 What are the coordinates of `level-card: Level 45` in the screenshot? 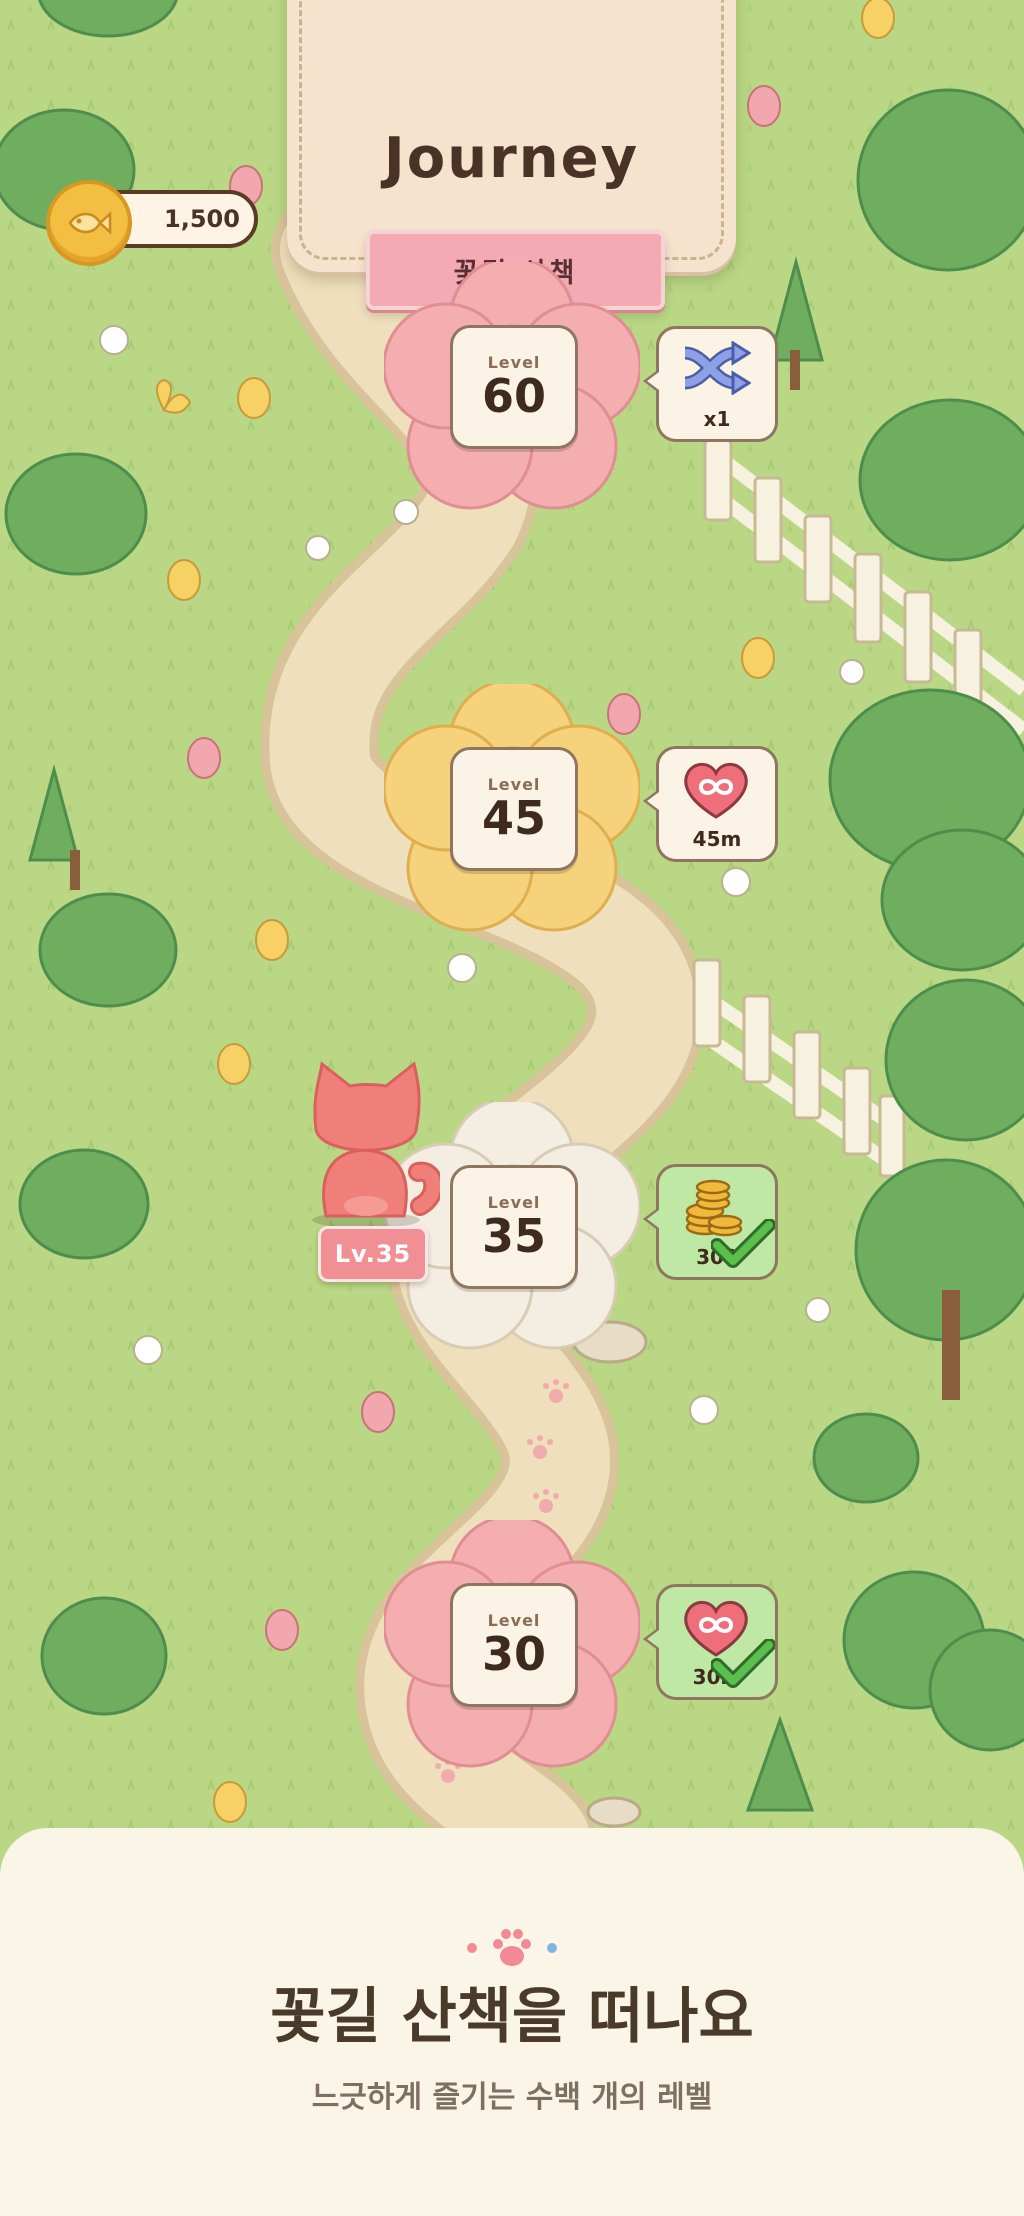 It's located at (514, 809).